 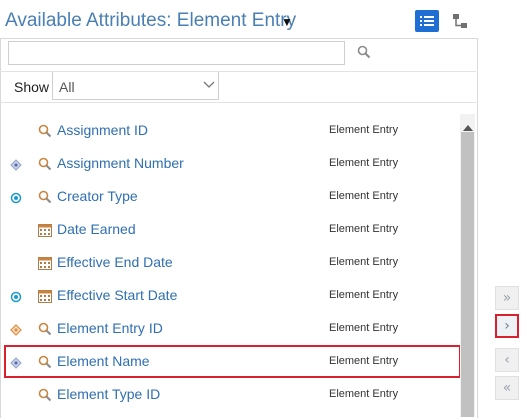 I want to click on attribute-row: Date Earned Element Entry, so click(x=232, y=229).